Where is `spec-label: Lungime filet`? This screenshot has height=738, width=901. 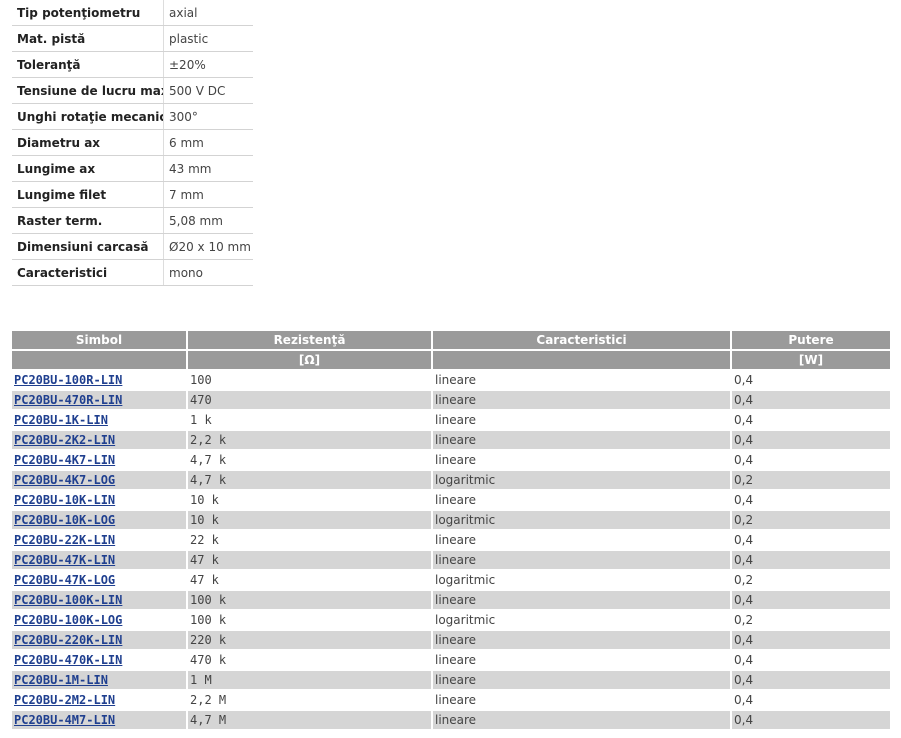 spec-label: Lungime filet is located at coordinates (88, 194).